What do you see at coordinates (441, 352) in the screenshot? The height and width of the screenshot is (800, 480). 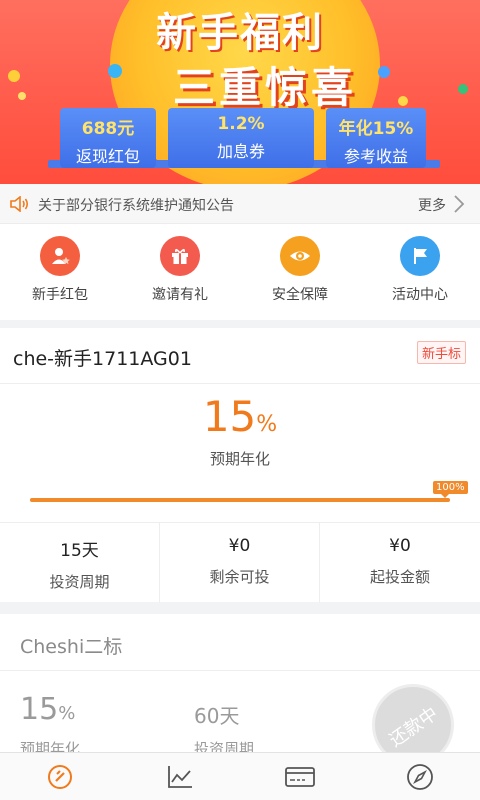 I see `newbie-badge: 新手标` at bounding box center [441, 352].